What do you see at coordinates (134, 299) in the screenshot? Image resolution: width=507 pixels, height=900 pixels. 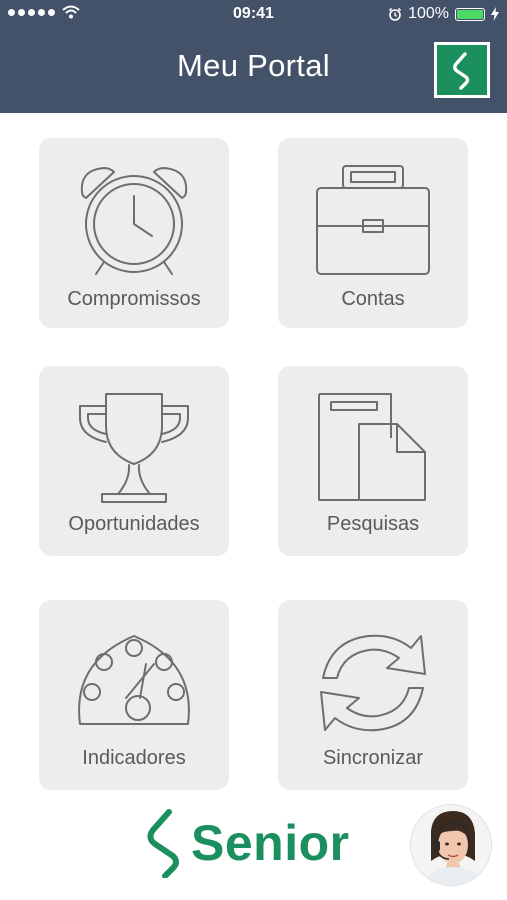 I see `tile-label: Compromissos` at bounding box center [134, 299].